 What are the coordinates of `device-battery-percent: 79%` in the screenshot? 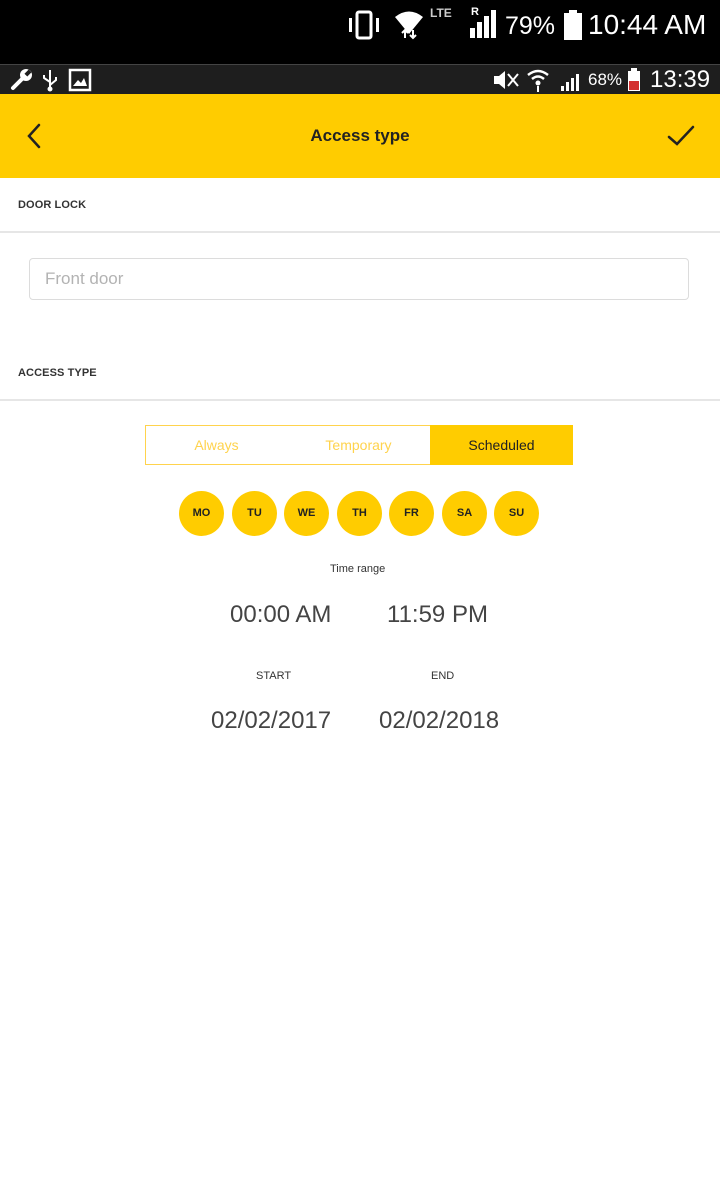 It's located at (530, 26).